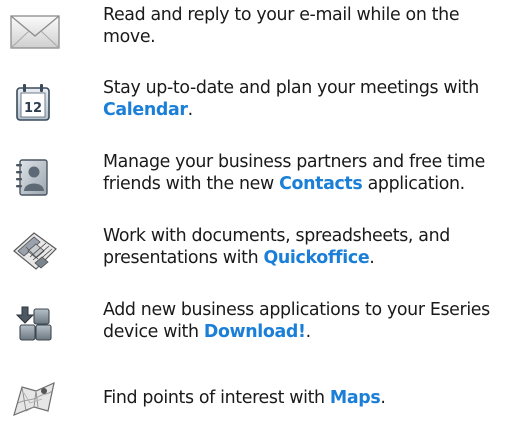 The image size is (515, 429). Describe the element at coordinates (145, 110) in the screenshot. I see `calendar-link: Calendar` at that location.